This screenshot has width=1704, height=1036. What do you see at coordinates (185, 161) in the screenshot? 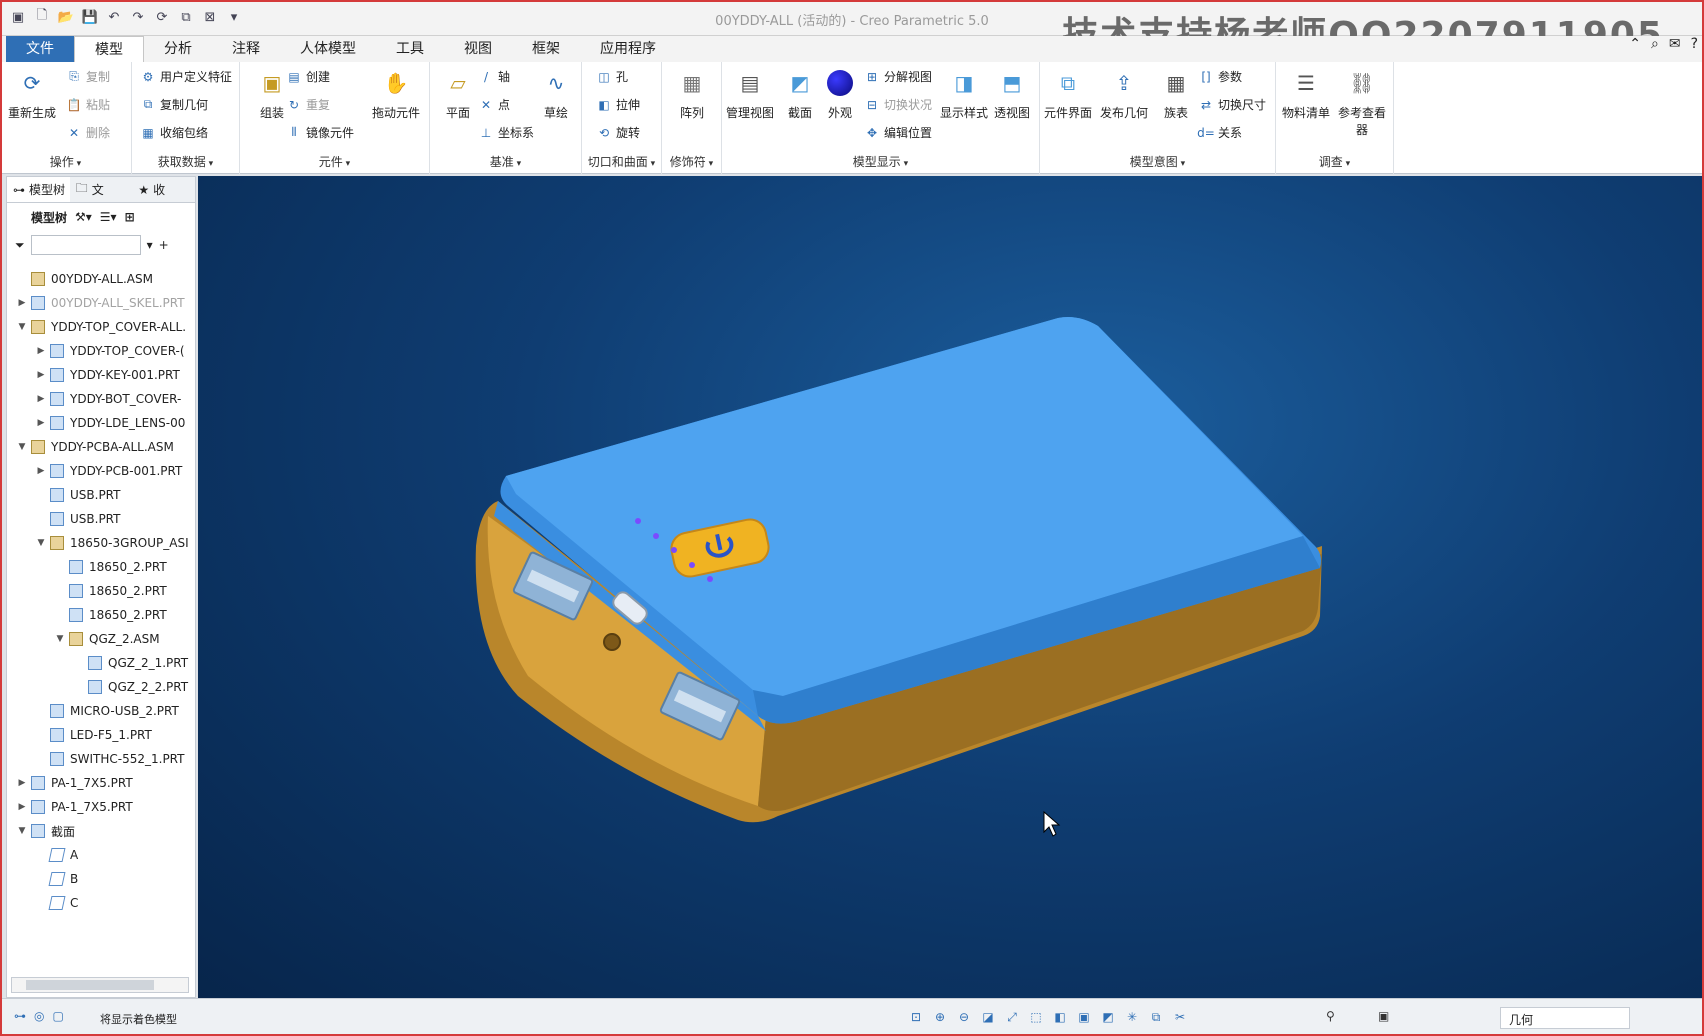
I see `group-title-get-data: 获取数据` at bounding box center [185, 161].